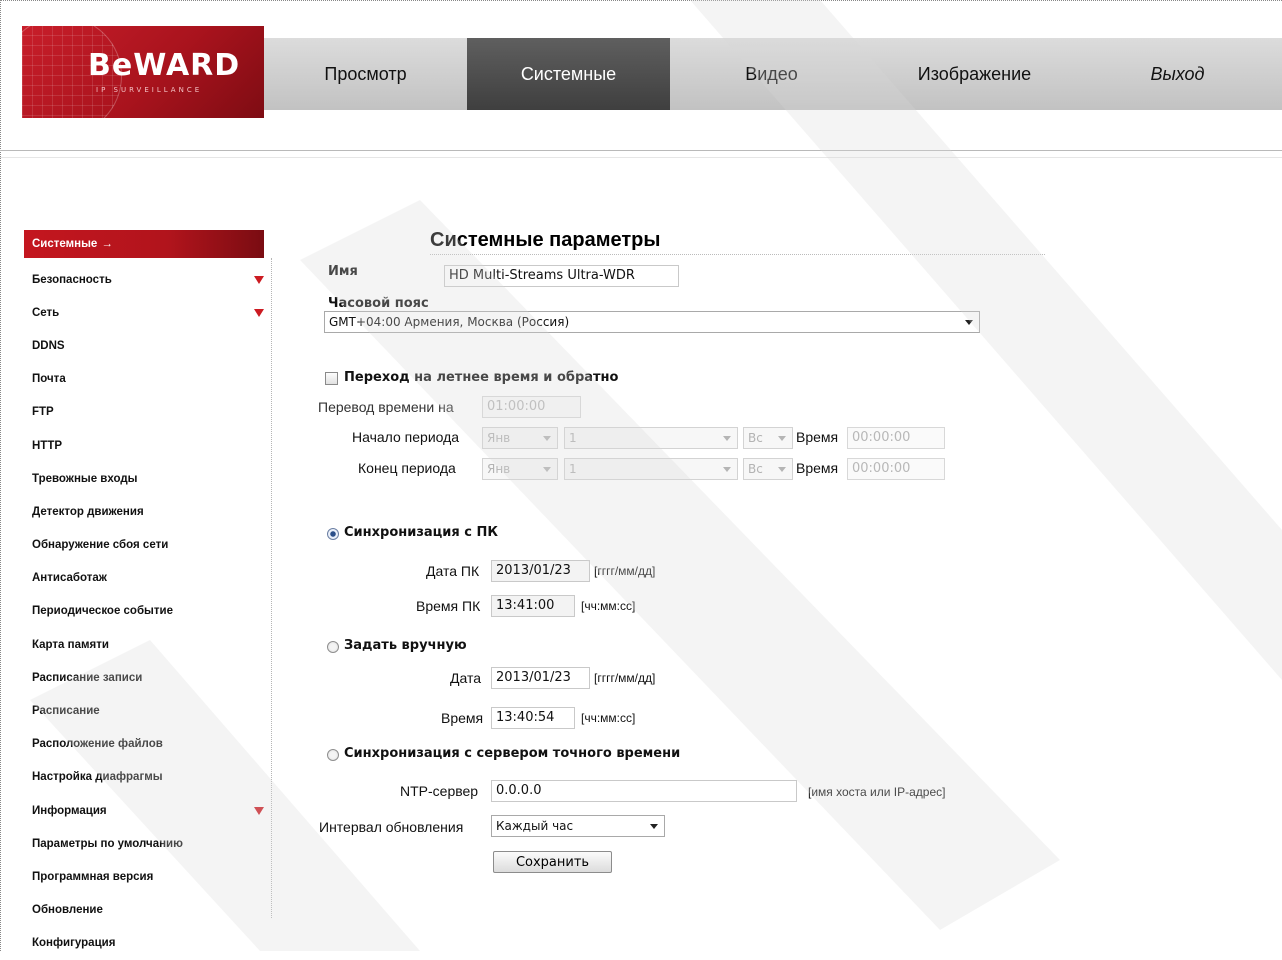 The height and width of the screenshot is (960, 1282). Describe the element at coordinates (49, 379) in the screenshot. I see `sidebar-item-label: Почта` at that location.